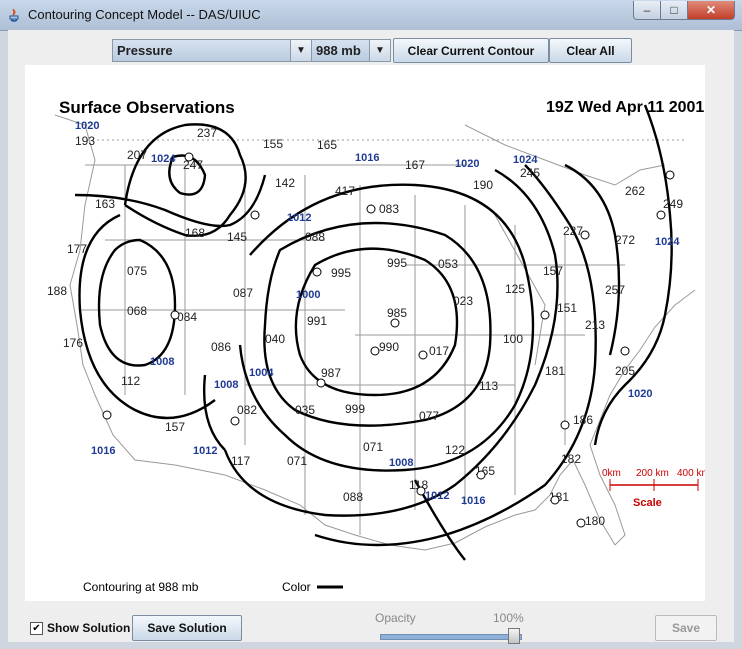 This screenshot has width=742, height=649. Describe the element at coordinates (237, 237) in the screenshot. I see `station-pressure: 145` at that location.